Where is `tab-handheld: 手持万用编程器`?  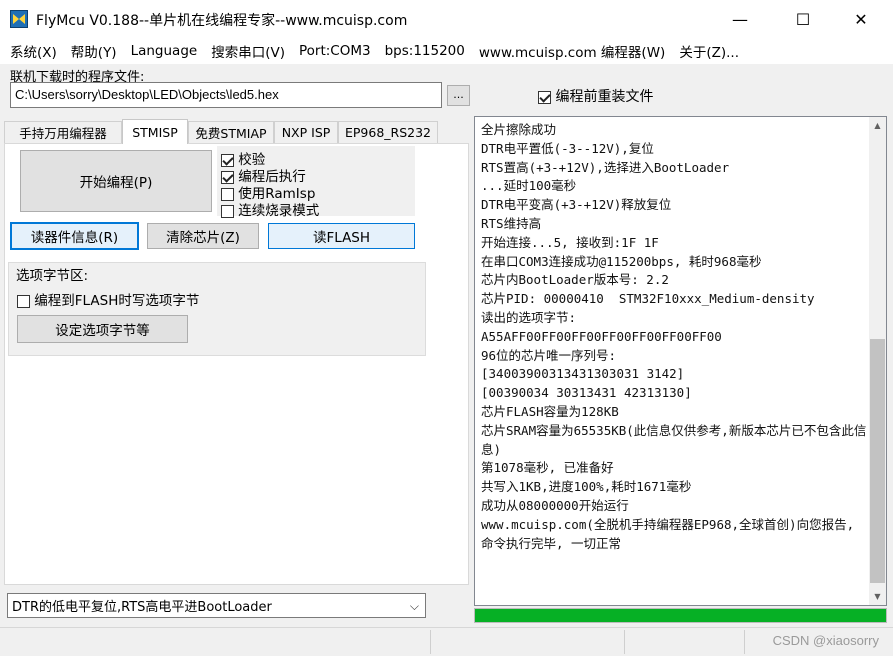
tab-handheld: 手持万用编程器 is located at coordinates (63, 132).